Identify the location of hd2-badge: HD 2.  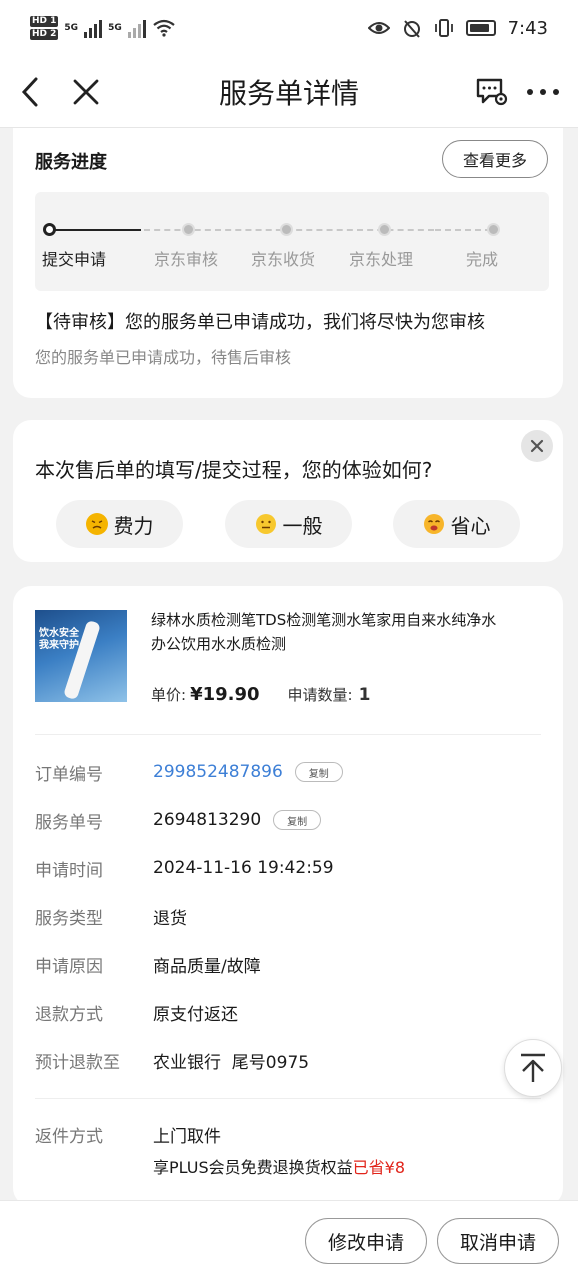
(44, 34).